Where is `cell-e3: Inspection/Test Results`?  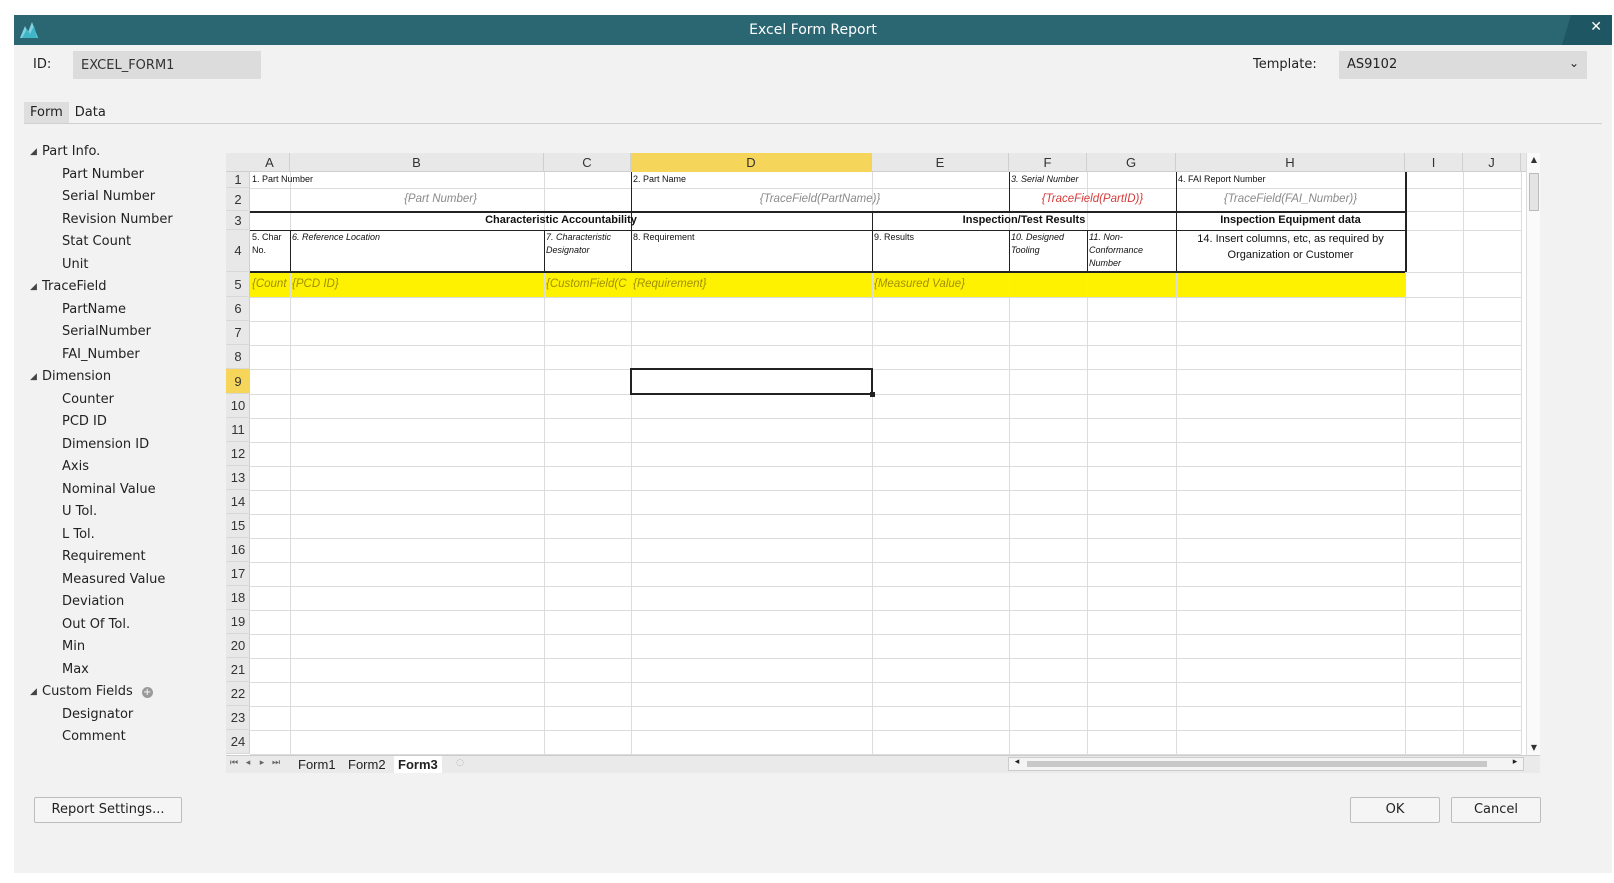 cell-e3: Inspection/Test Results is located at coordinates (1024, 220).